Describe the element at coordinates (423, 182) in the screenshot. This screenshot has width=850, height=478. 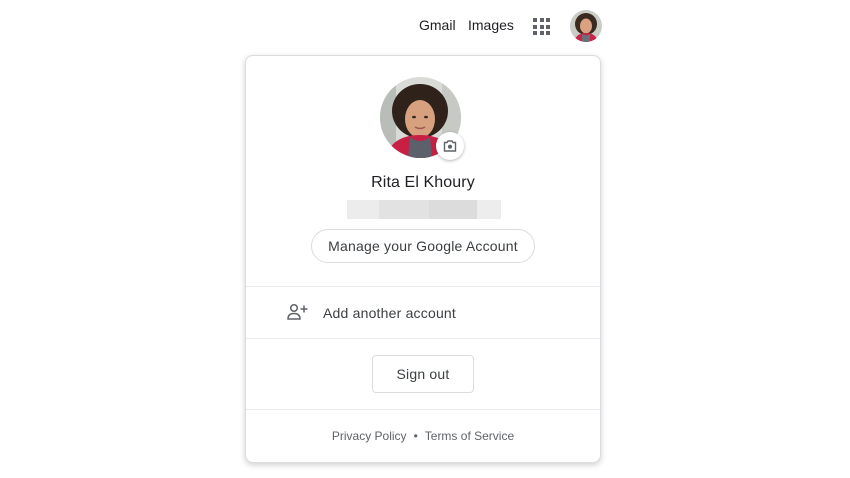
I see `account-name: Rita El Khoury` at that location.